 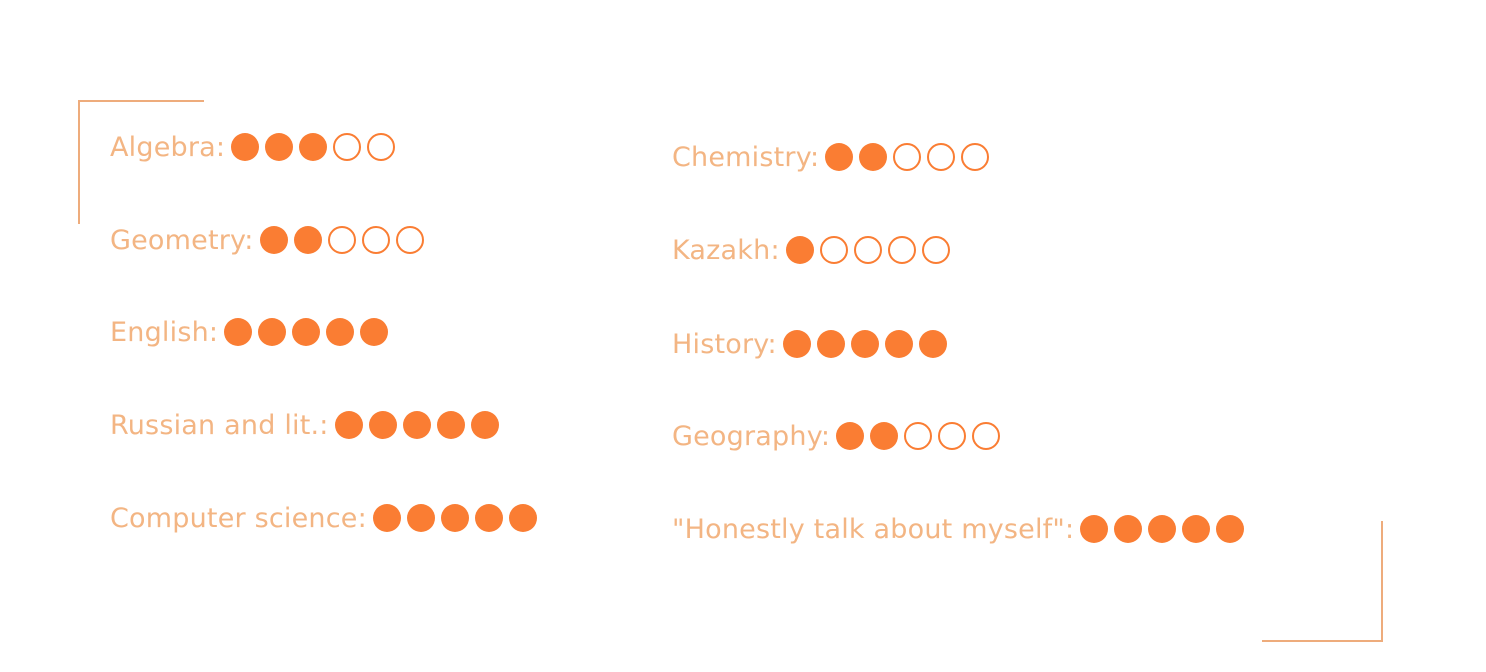 I want to click on rating-label: English:, so click(x=164, y=332).